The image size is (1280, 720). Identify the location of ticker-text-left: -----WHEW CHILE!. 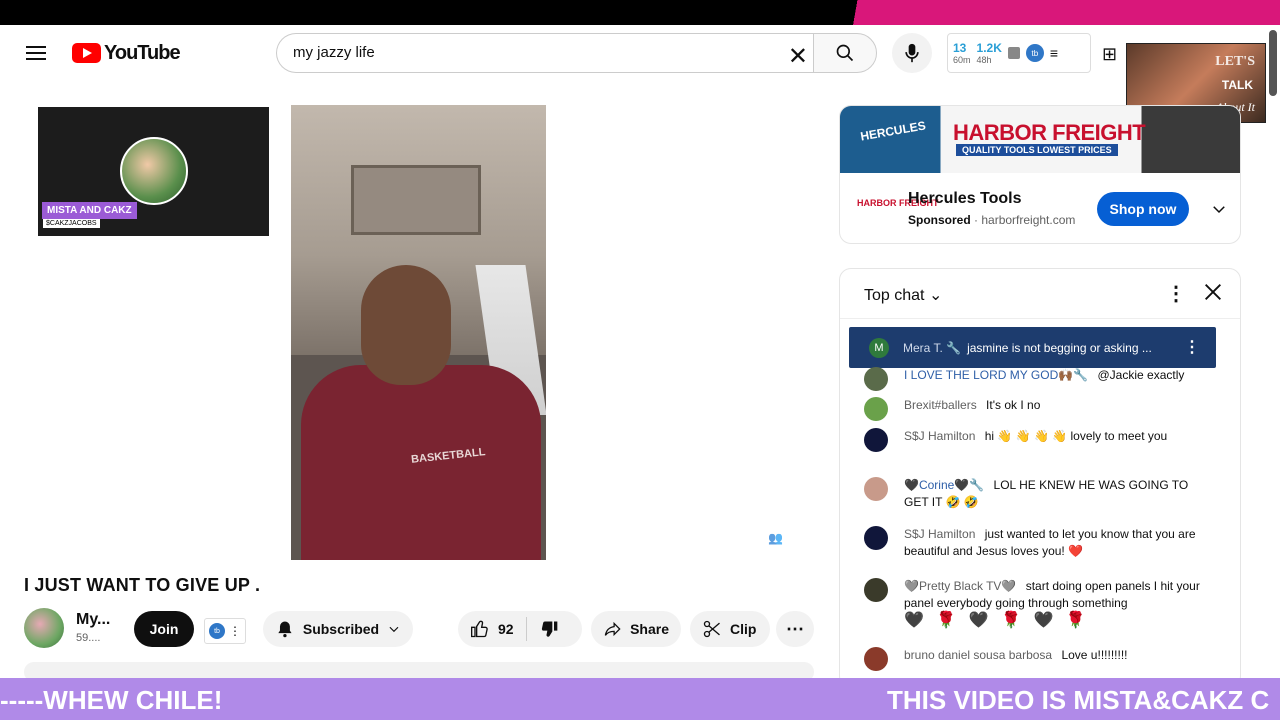
(111, 700).